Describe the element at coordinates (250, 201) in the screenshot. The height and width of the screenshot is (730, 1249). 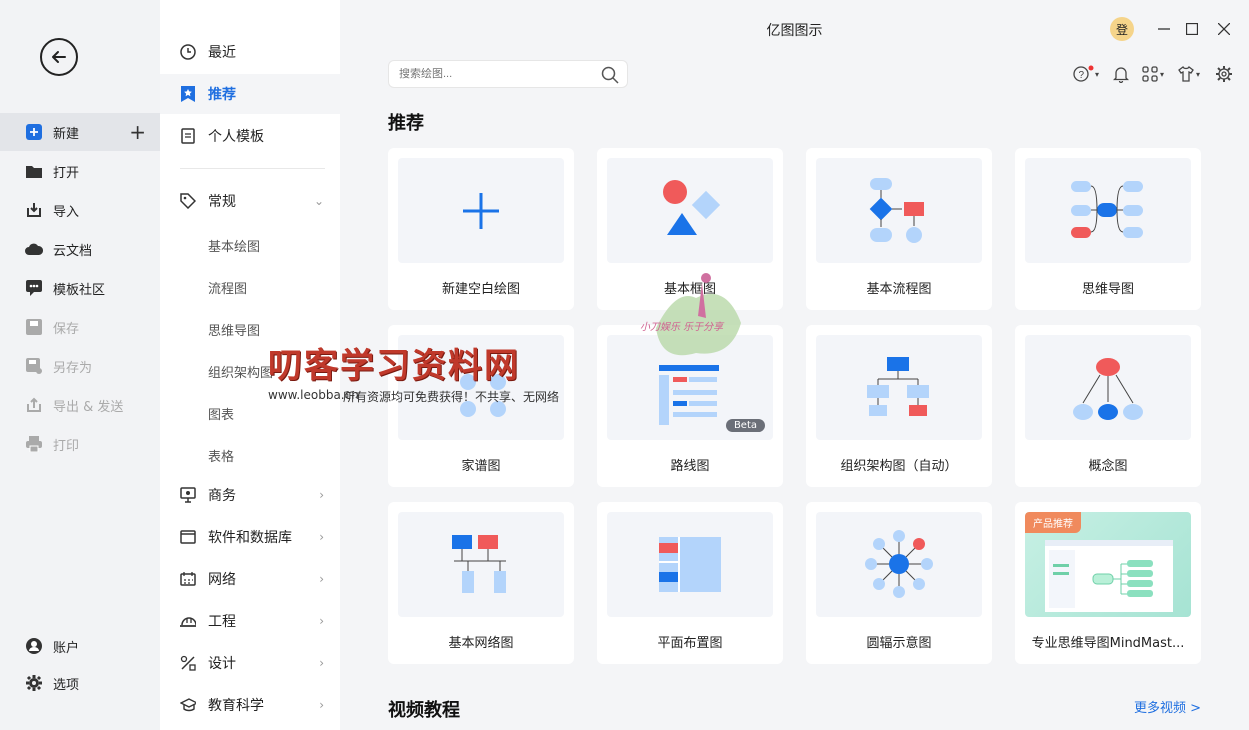
I see `cat-general: 常规 ⌄` at that location.